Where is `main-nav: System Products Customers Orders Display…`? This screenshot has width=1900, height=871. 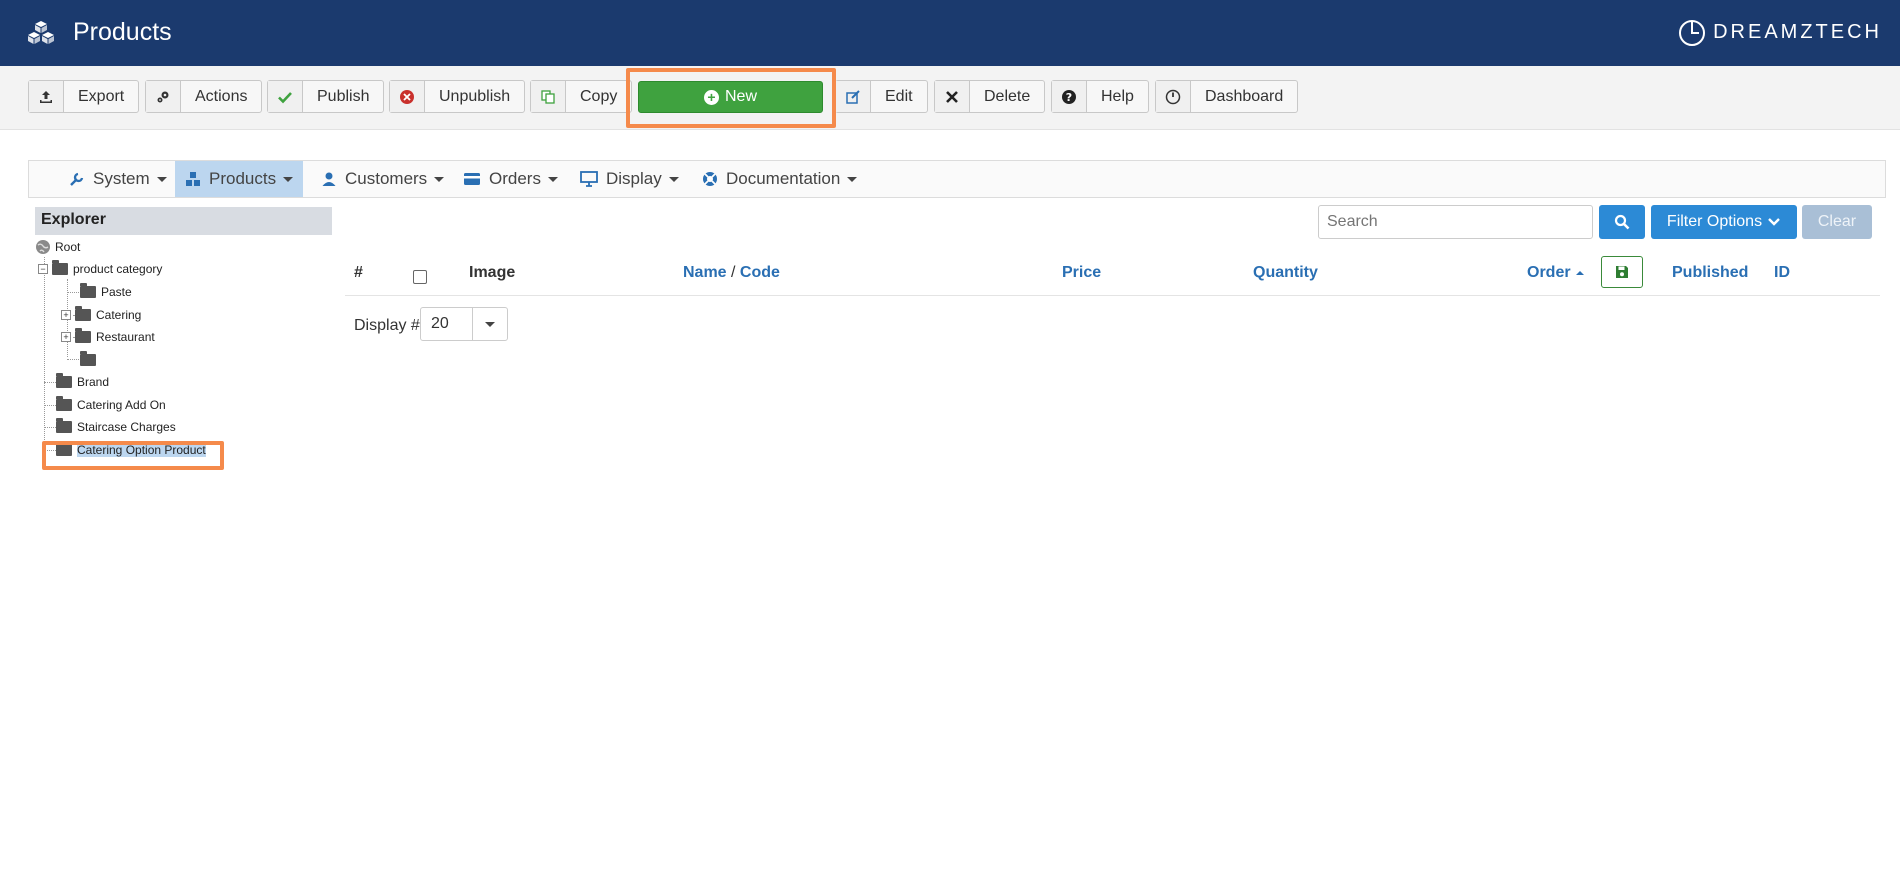 main-nav: System Products Customers Orders Display… is located at coordinates (957, 179).